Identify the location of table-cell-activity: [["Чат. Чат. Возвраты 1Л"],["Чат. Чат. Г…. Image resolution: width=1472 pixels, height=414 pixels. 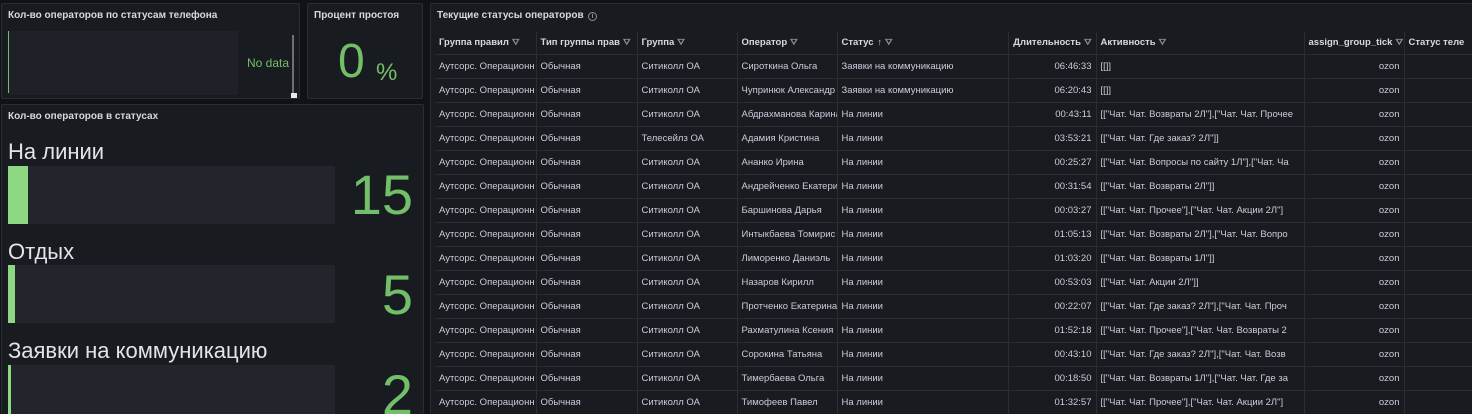
(1200, 378).